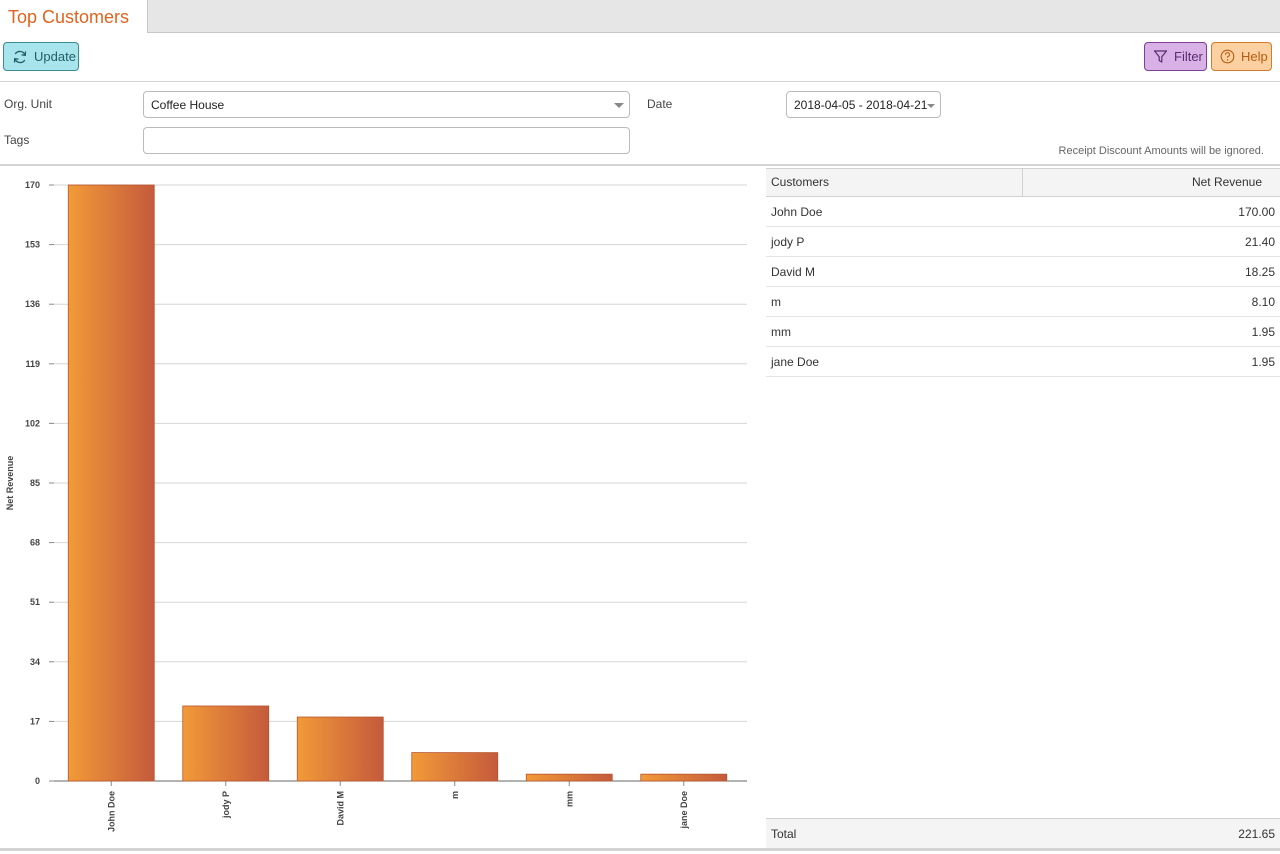 The width and height of the screenshot is (1280, 854). I want to click on table-row: John Doe 170.00, so click(1023, 212).